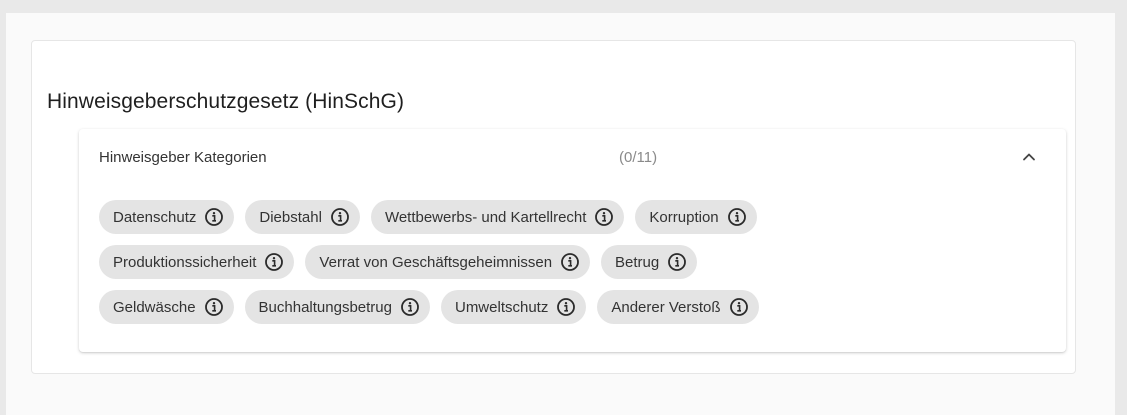  What do you see at coordinates (226, 101) in the screenshot?
I see `card-title: Hinweisgeberschutzgesetz (HinSchG)` at bounding box center [226, 101].